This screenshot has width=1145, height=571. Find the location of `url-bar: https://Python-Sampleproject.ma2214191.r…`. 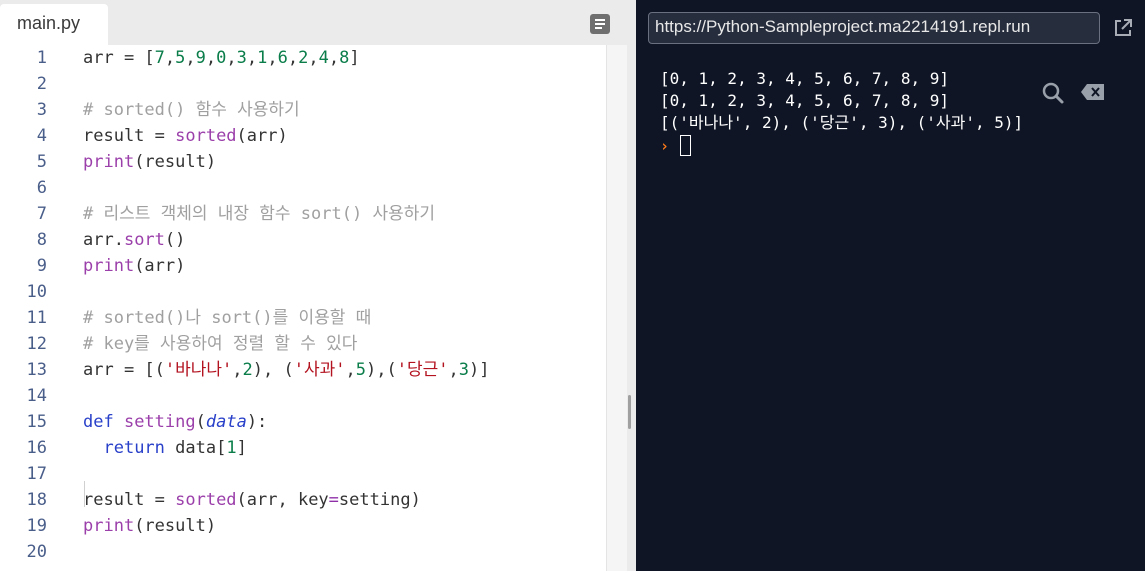

url-bar: https://Python-Sampleproject.ma2214191.r… is located at coordinates (874, 28).